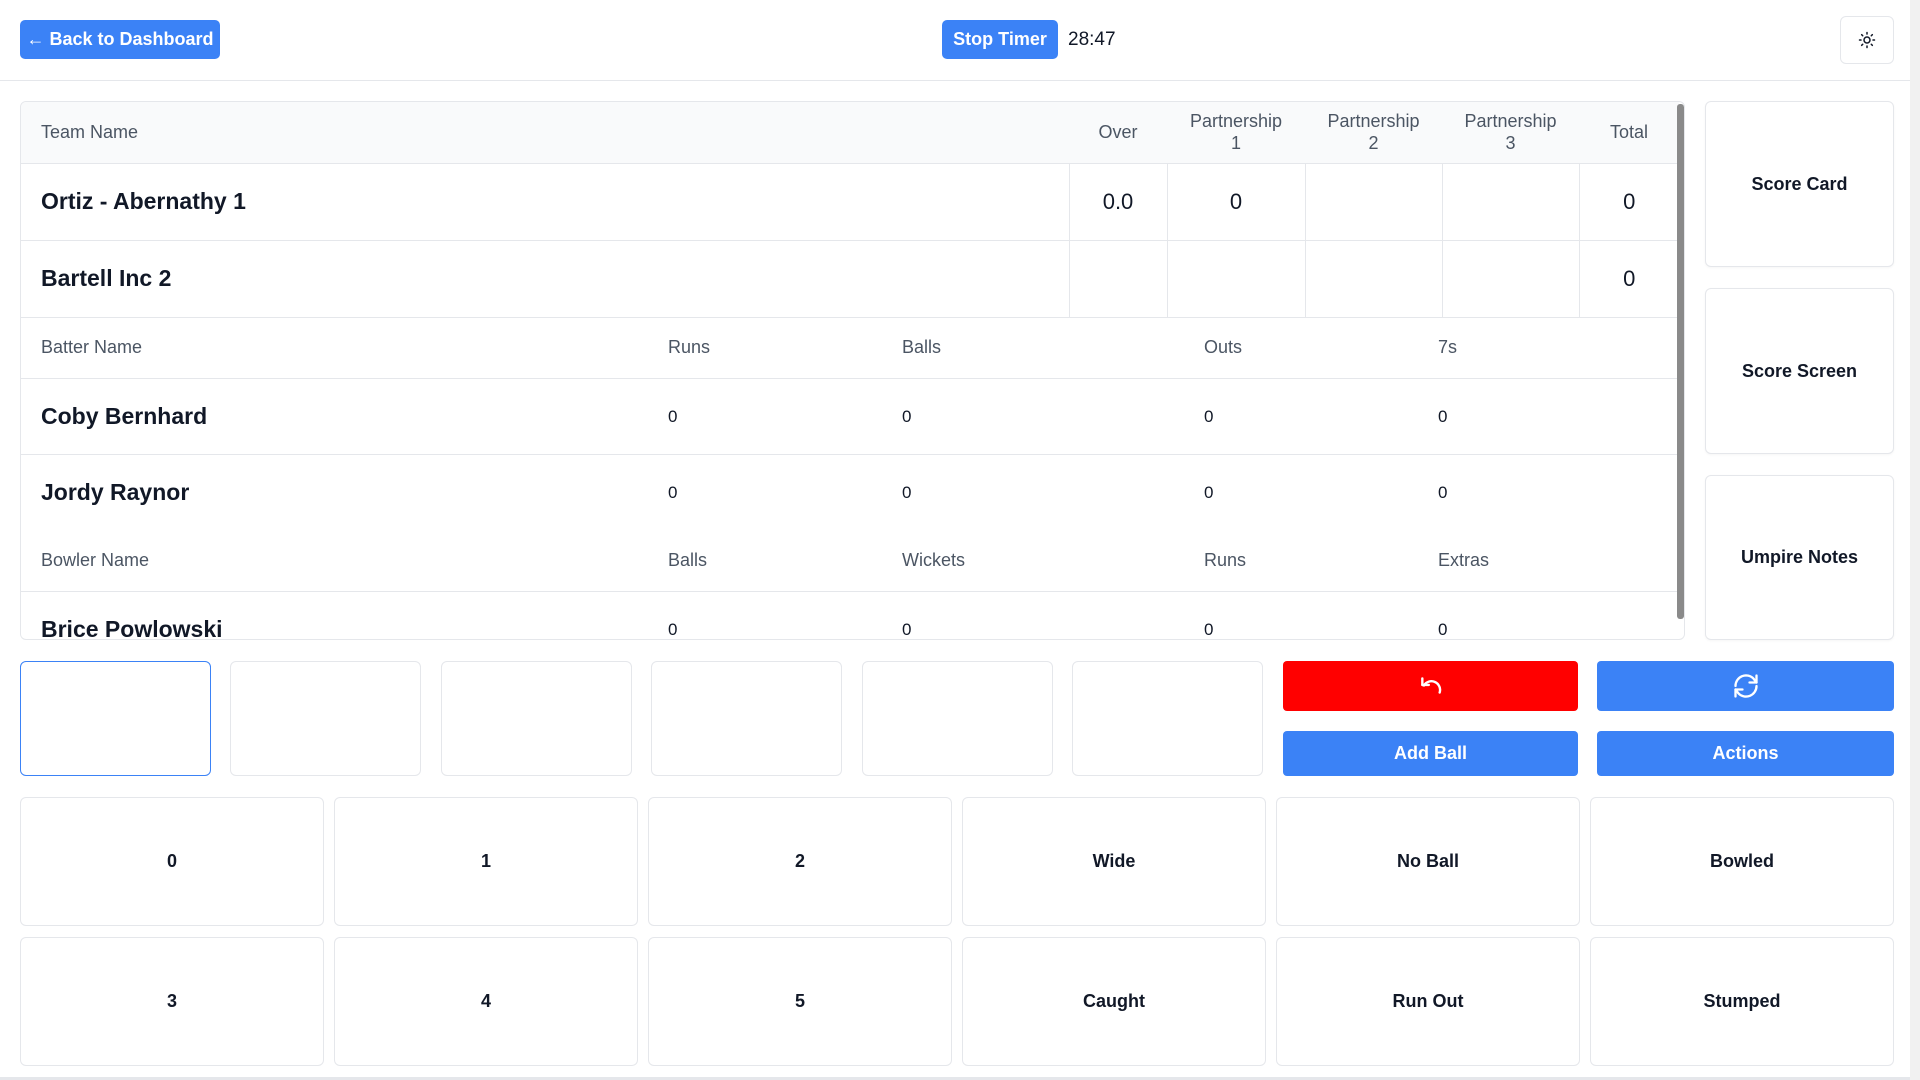  I want to click on sun-icon, so click(1867, 40).